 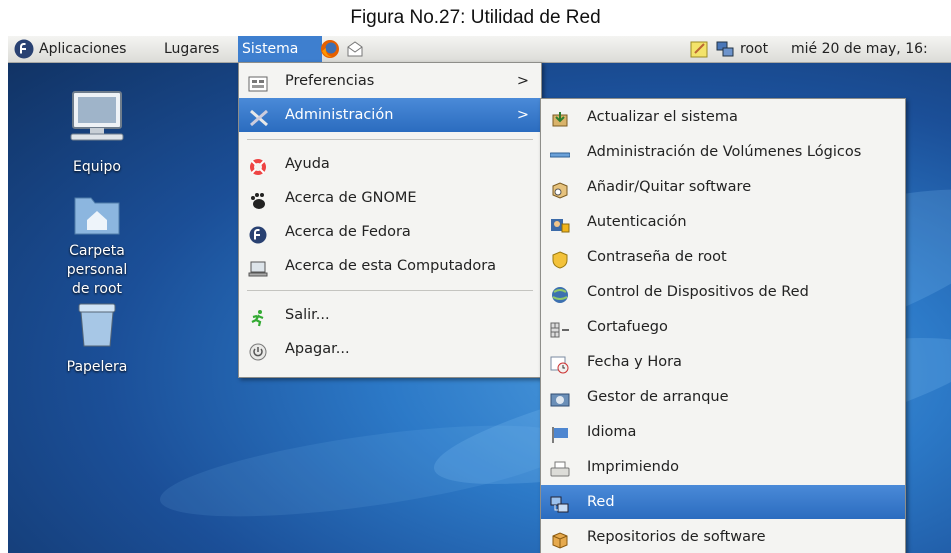 I want to click on software-update-icon, so click(x=560, y=117).